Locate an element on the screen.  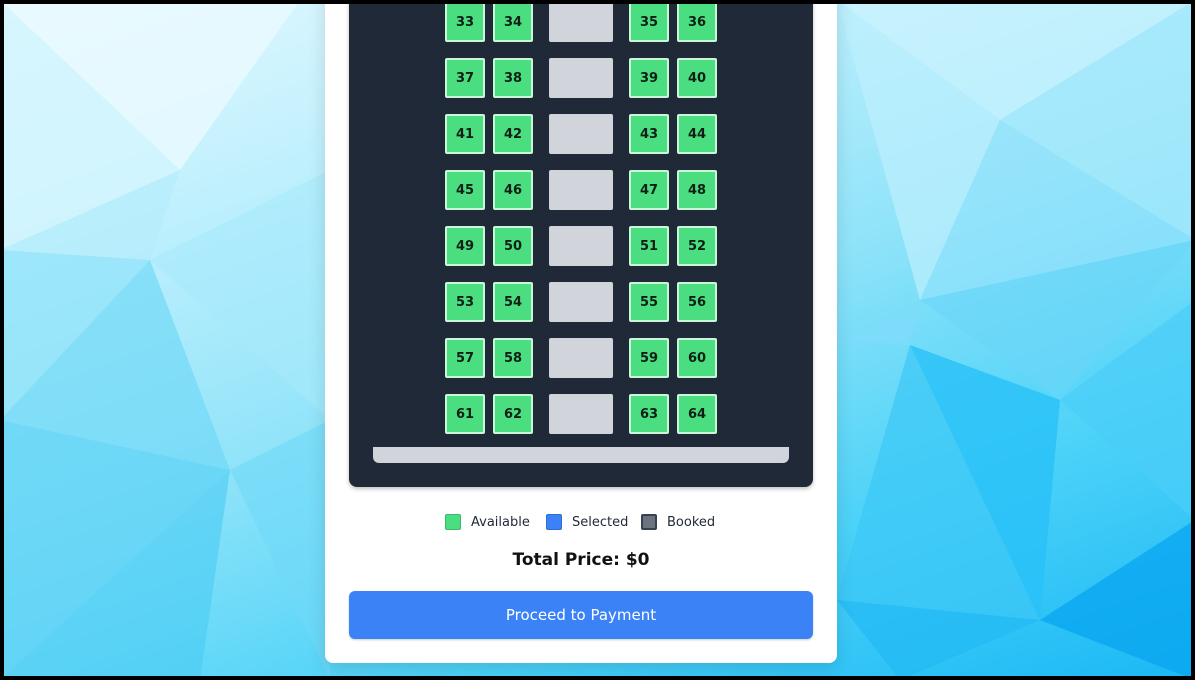
seat-40: 40 is located at coordinates (697, 78).